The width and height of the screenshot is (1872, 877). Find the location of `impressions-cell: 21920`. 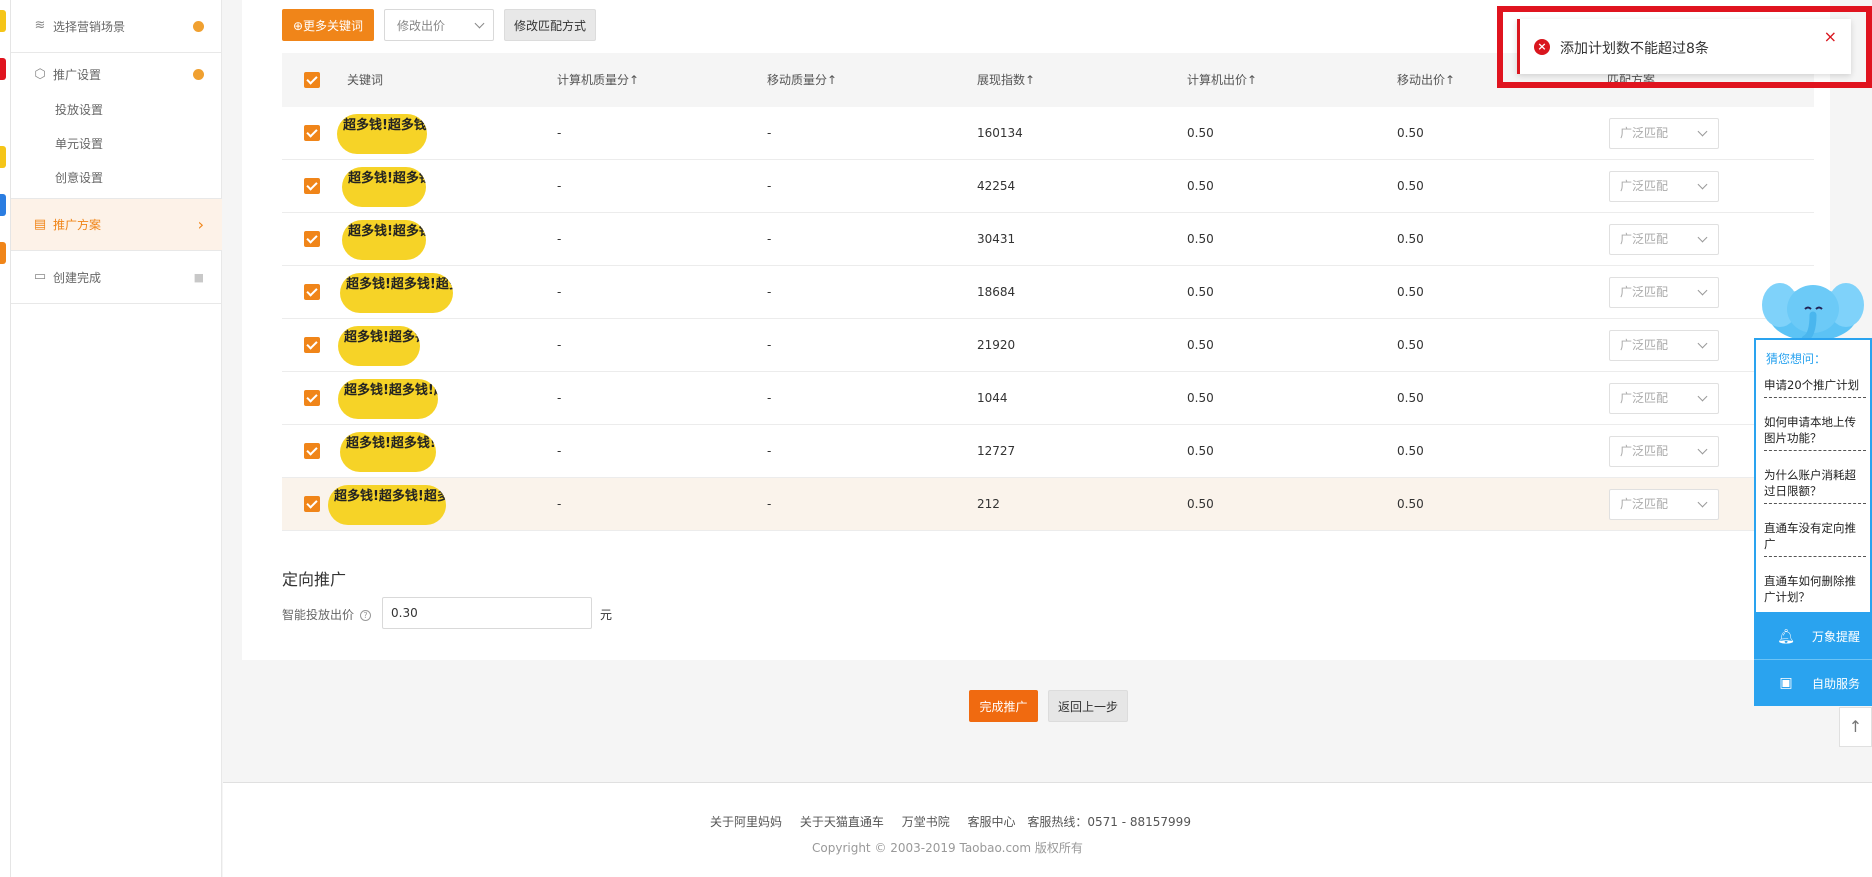

impressions-cell: 21920 is located at coordinates (996, 345).